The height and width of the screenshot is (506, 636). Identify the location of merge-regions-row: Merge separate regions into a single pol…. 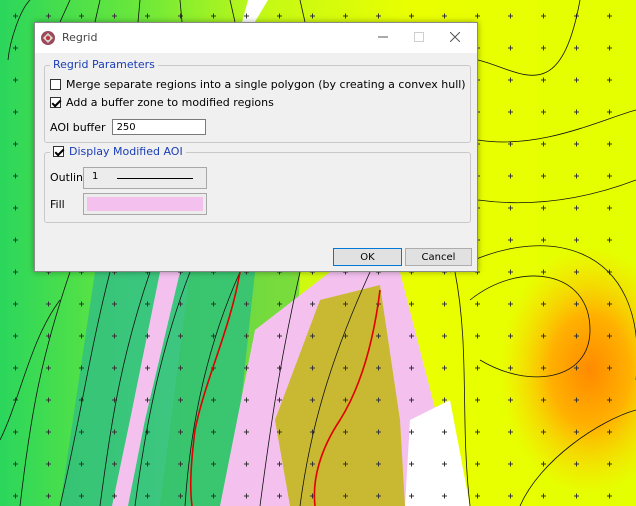
(258, 84).